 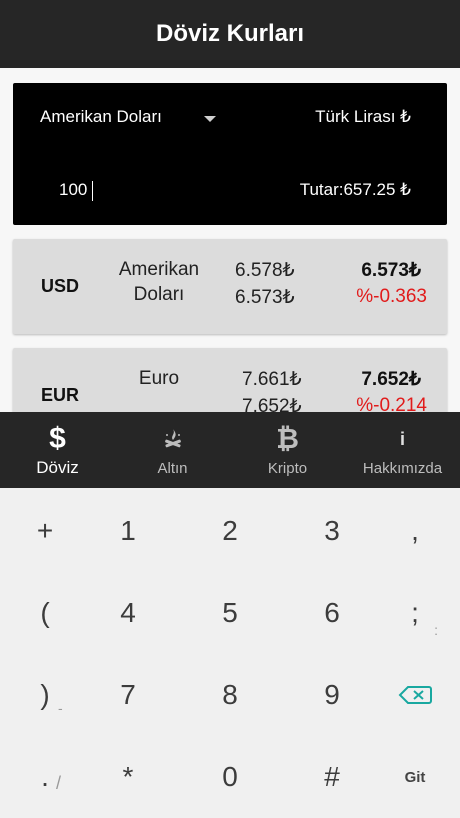 What do you see at coordinates (92, 191) in the screenshot?
I see `text-cursor` at bounding box center [92, 191].